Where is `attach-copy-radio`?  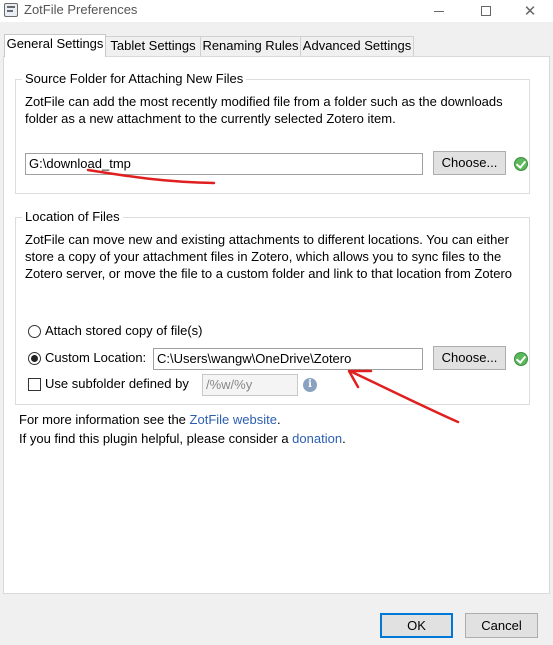 attach-copy-radio is located at coordinates (34, 331).